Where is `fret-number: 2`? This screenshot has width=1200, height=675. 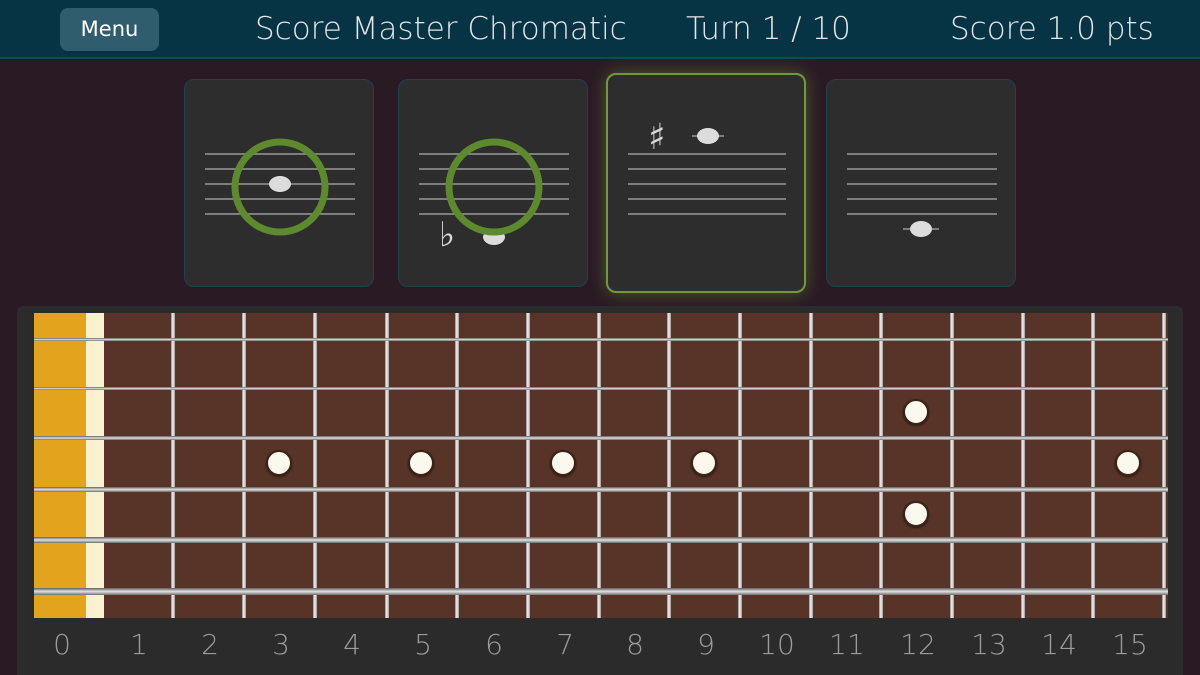 fret-number: 2 is located at coordinates (210, 644).